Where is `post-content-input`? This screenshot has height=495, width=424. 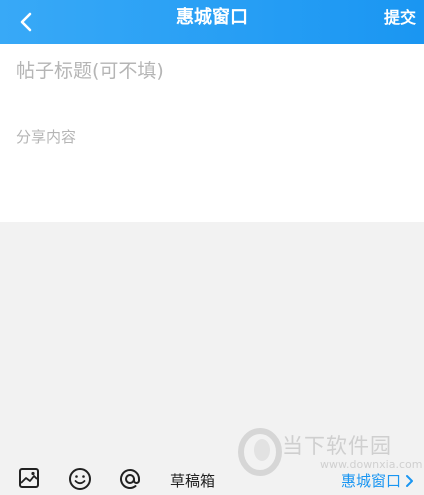 post-content-input is located at coordinates (212, 166).